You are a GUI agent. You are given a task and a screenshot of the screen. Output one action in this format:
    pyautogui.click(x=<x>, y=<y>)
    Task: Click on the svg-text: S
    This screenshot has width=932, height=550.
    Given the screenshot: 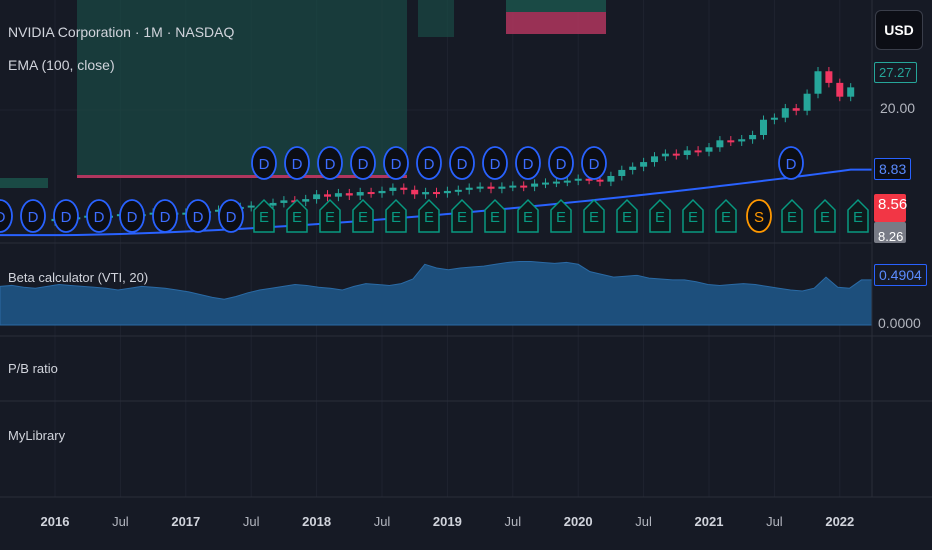 What is the action you would take?
    pyautogui.click(x=759, y=217)
    